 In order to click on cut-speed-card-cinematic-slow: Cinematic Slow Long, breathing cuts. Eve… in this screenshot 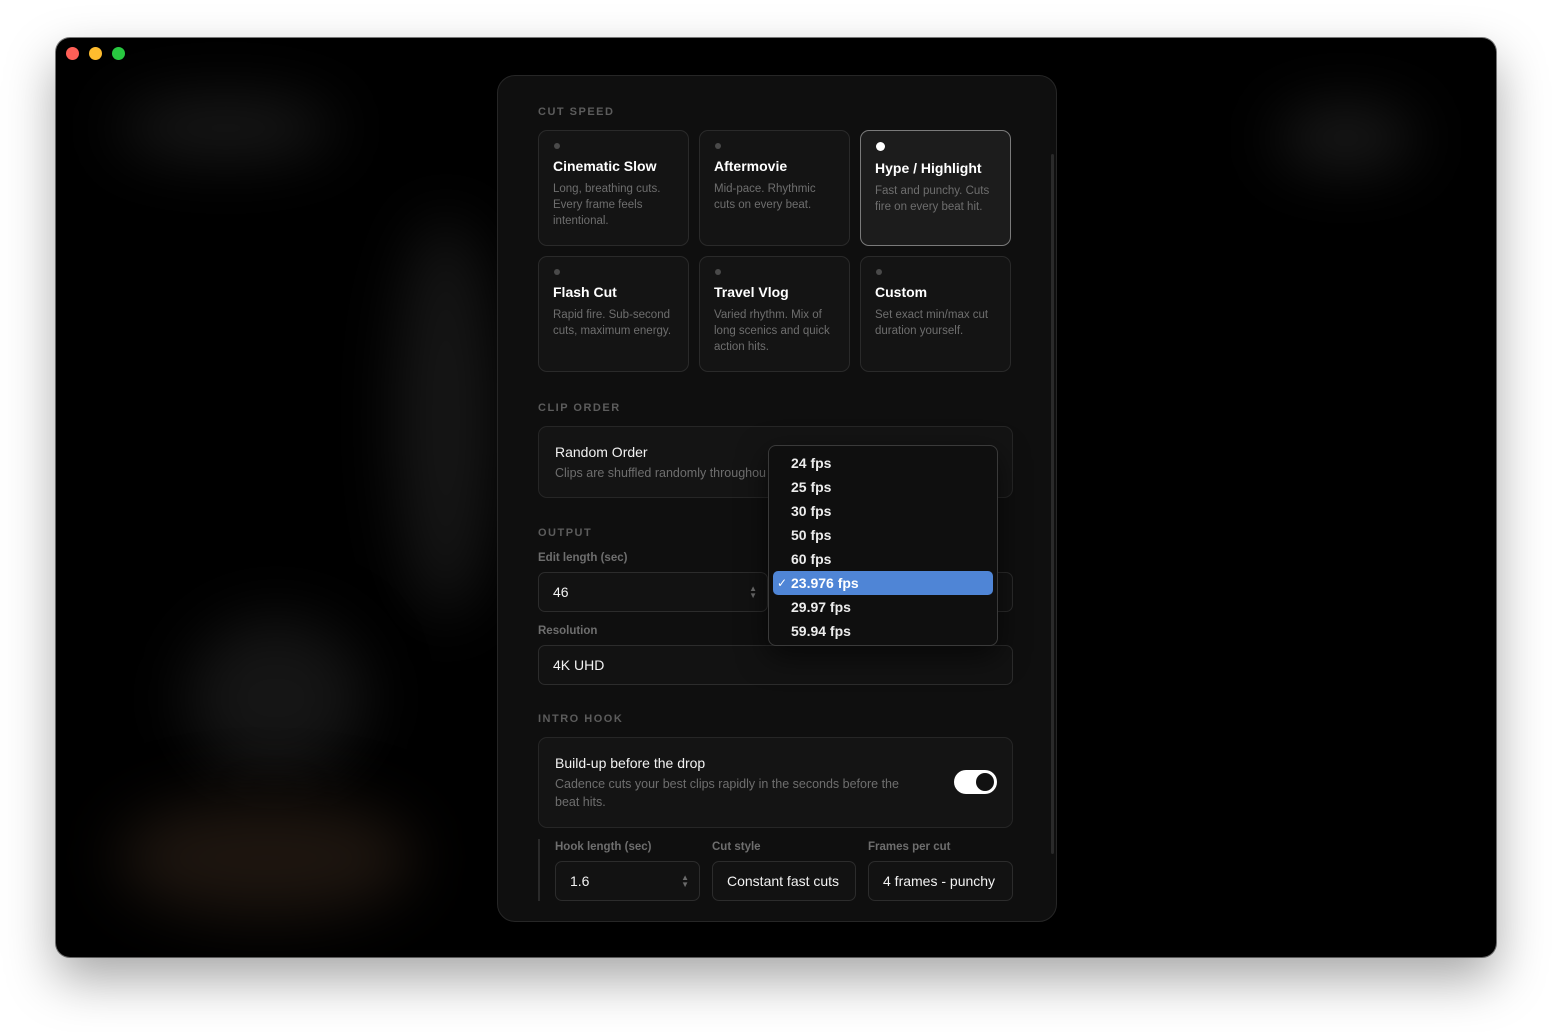, I will do `click(613, 188)`.